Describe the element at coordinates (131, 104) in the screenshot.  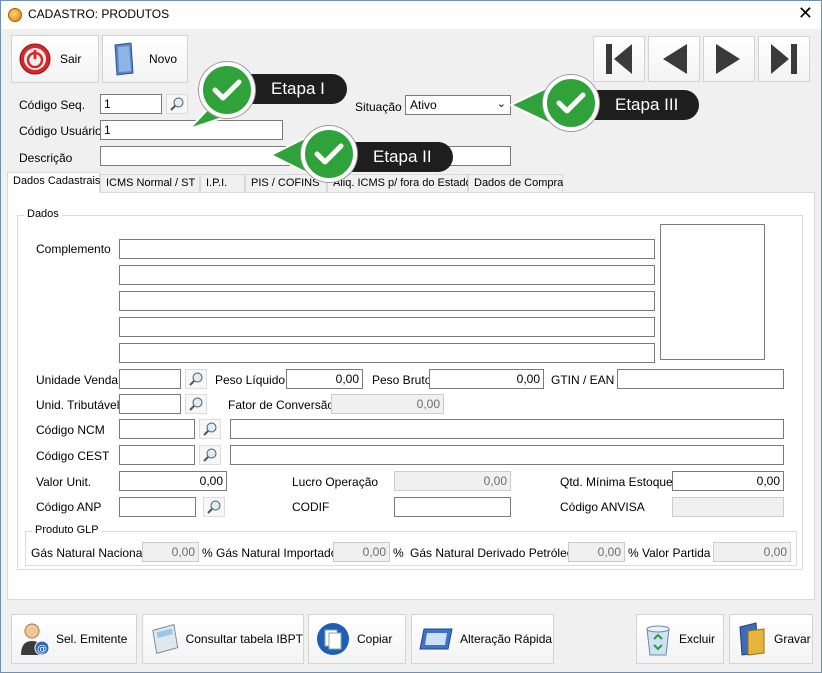
I see `codigo-seq-input: 1` at that location.